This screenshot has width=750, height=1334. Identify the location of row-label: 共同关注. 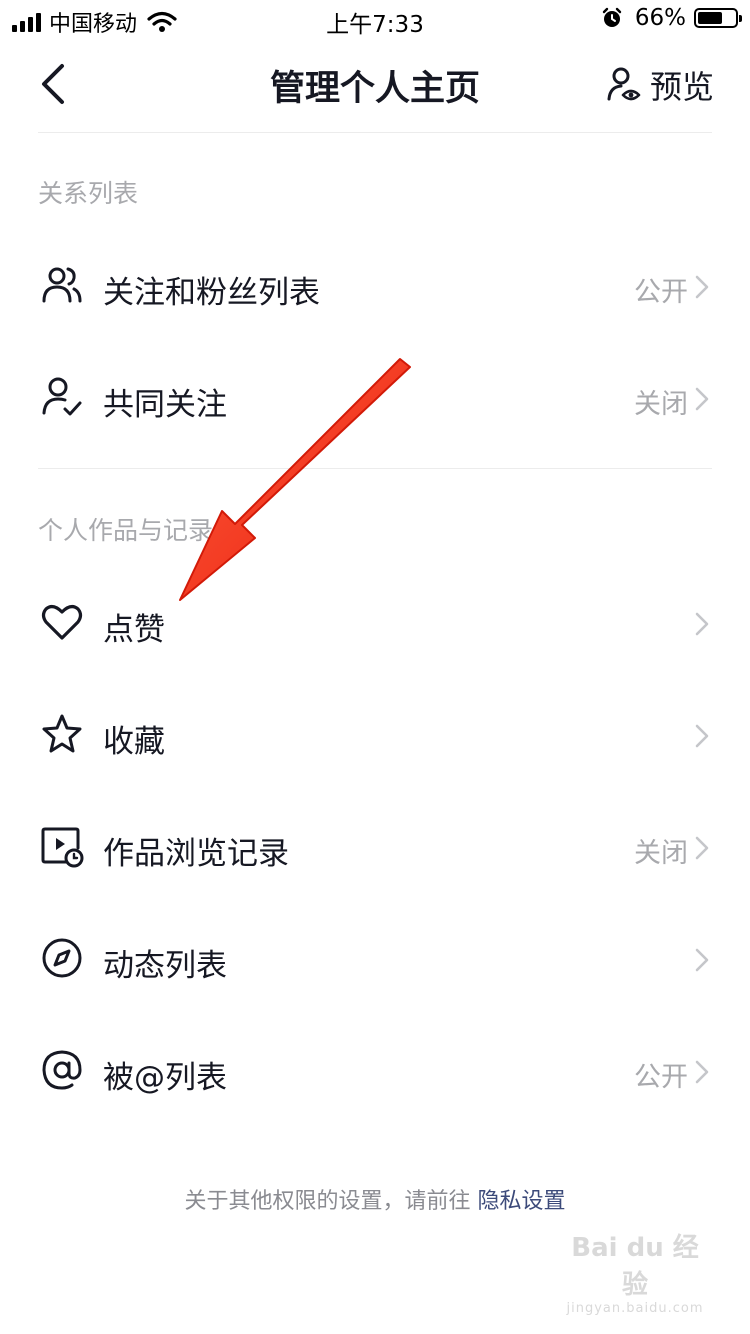
(165, 405).